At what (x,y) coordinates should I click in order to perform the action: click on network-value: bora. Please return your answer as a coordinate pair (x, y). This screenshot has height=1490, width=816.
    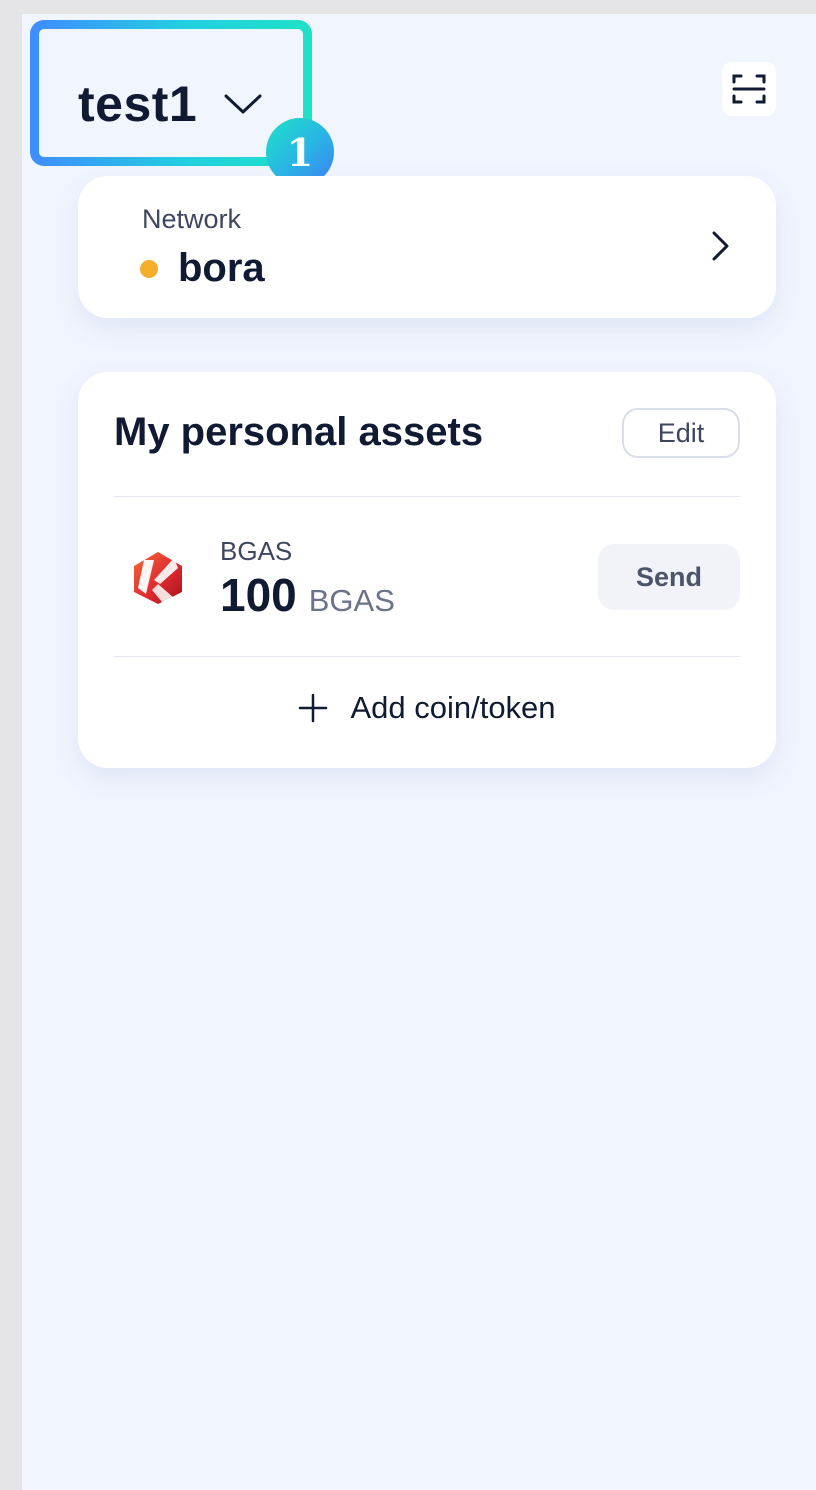
    Looking at the image, I should click on (202, 268).